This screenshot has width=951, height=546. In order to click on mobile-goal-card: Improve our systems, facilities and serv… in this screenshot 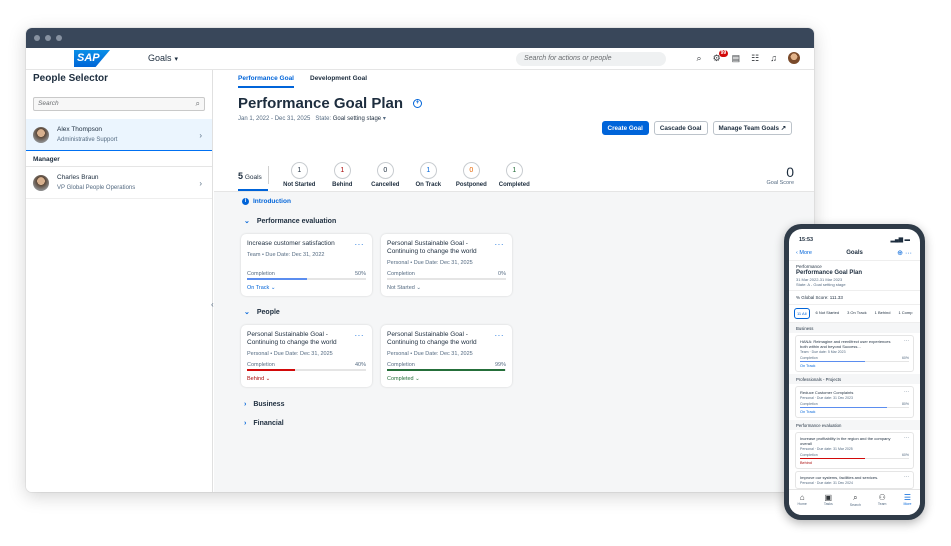, I will do `click(854, 480)`.